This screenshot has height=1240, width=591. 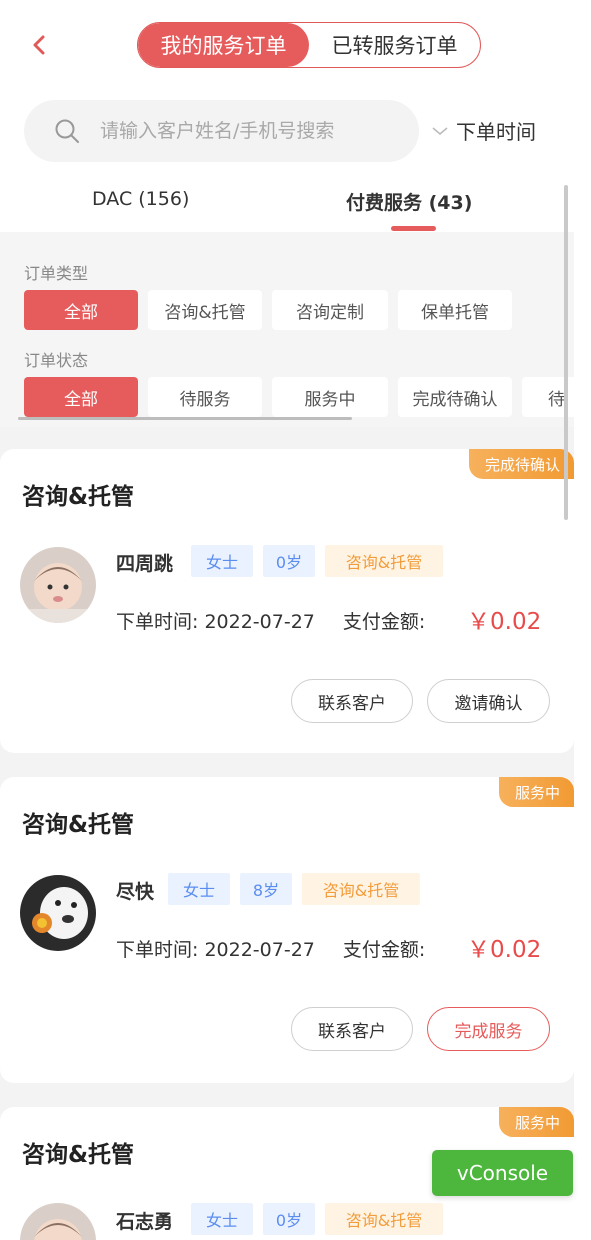 What do you see at coordinates (268, 310) in the screenshot?
I see `order-type-chips: 全部 咨询&托管 咨询定制 保单托管` at bounding box center [268, 310].